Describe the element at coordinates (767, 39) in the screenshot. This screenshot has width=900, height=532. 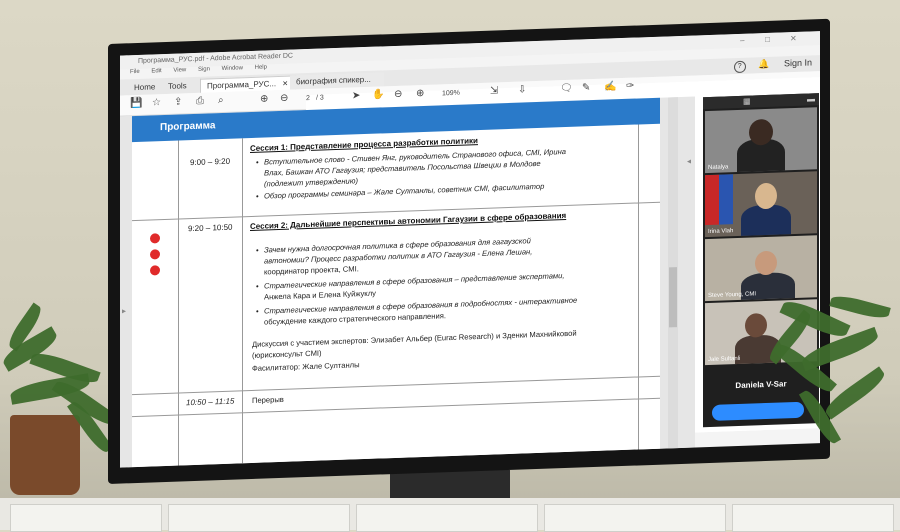
I see `maximize-button: □` at that location.